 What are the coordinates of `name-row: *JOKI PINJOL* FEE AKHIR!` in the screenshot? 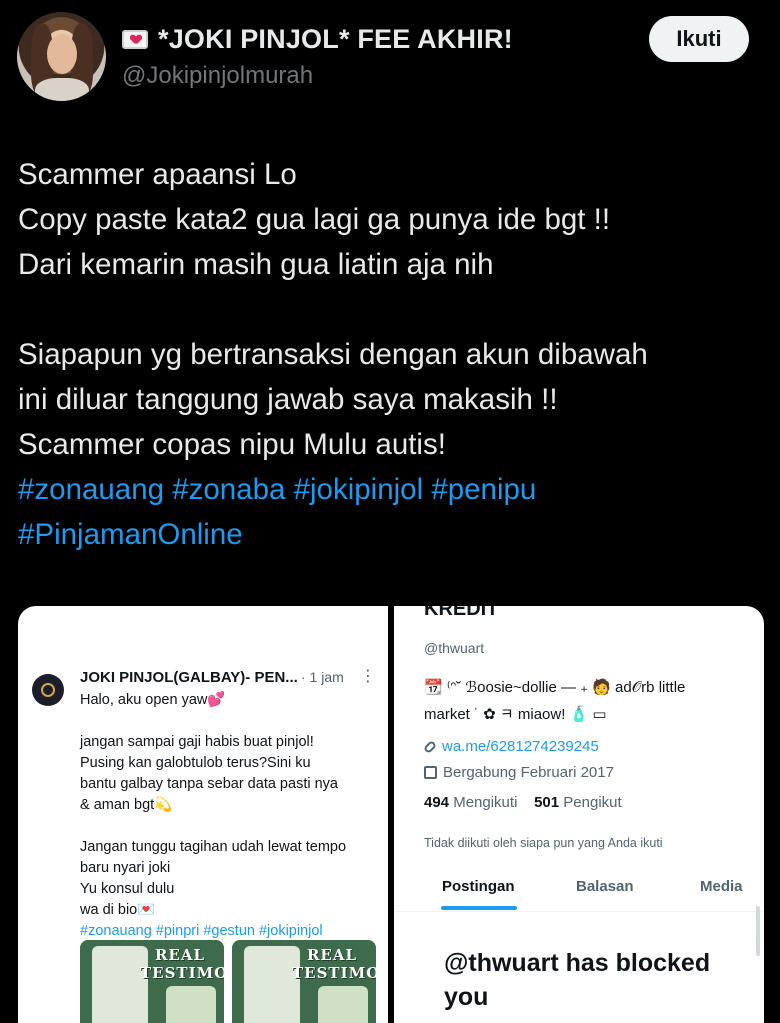 It's located at (317, 39).